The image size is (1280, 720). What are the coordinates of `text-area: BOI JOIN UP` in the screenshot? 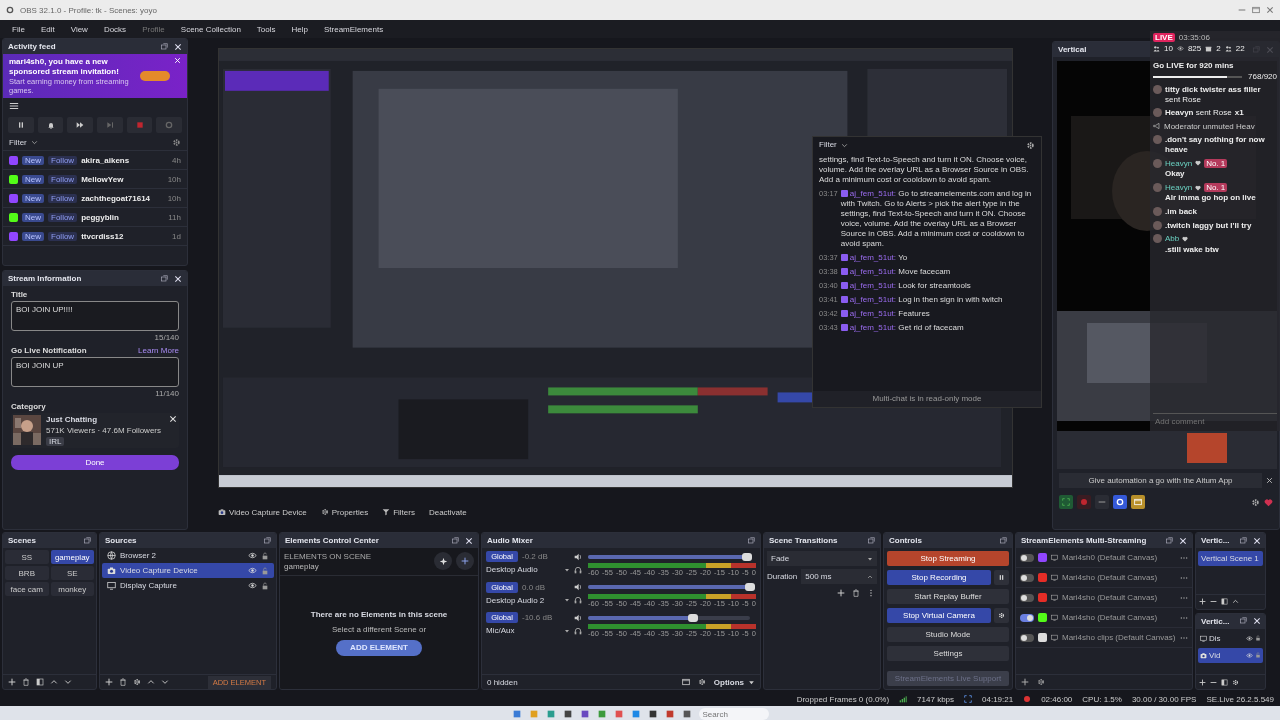 It's located at (95, 372).